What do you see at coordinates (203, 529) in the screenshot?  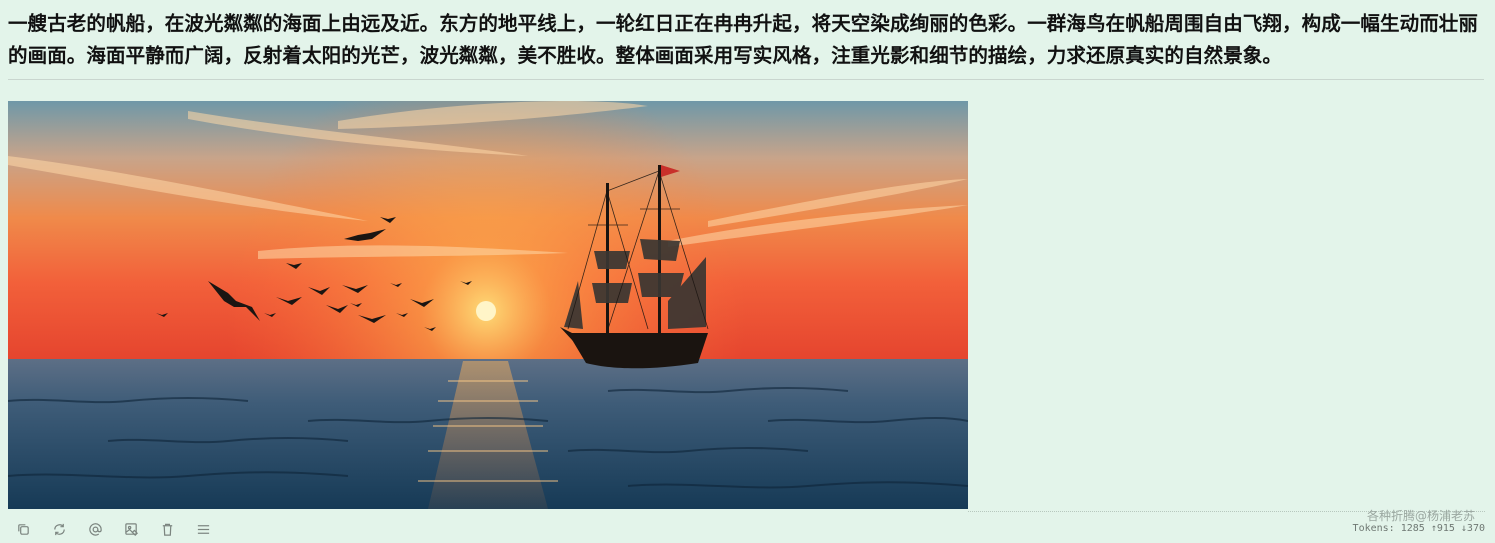 I see `menu-icon` at bounding box center [203, 529].